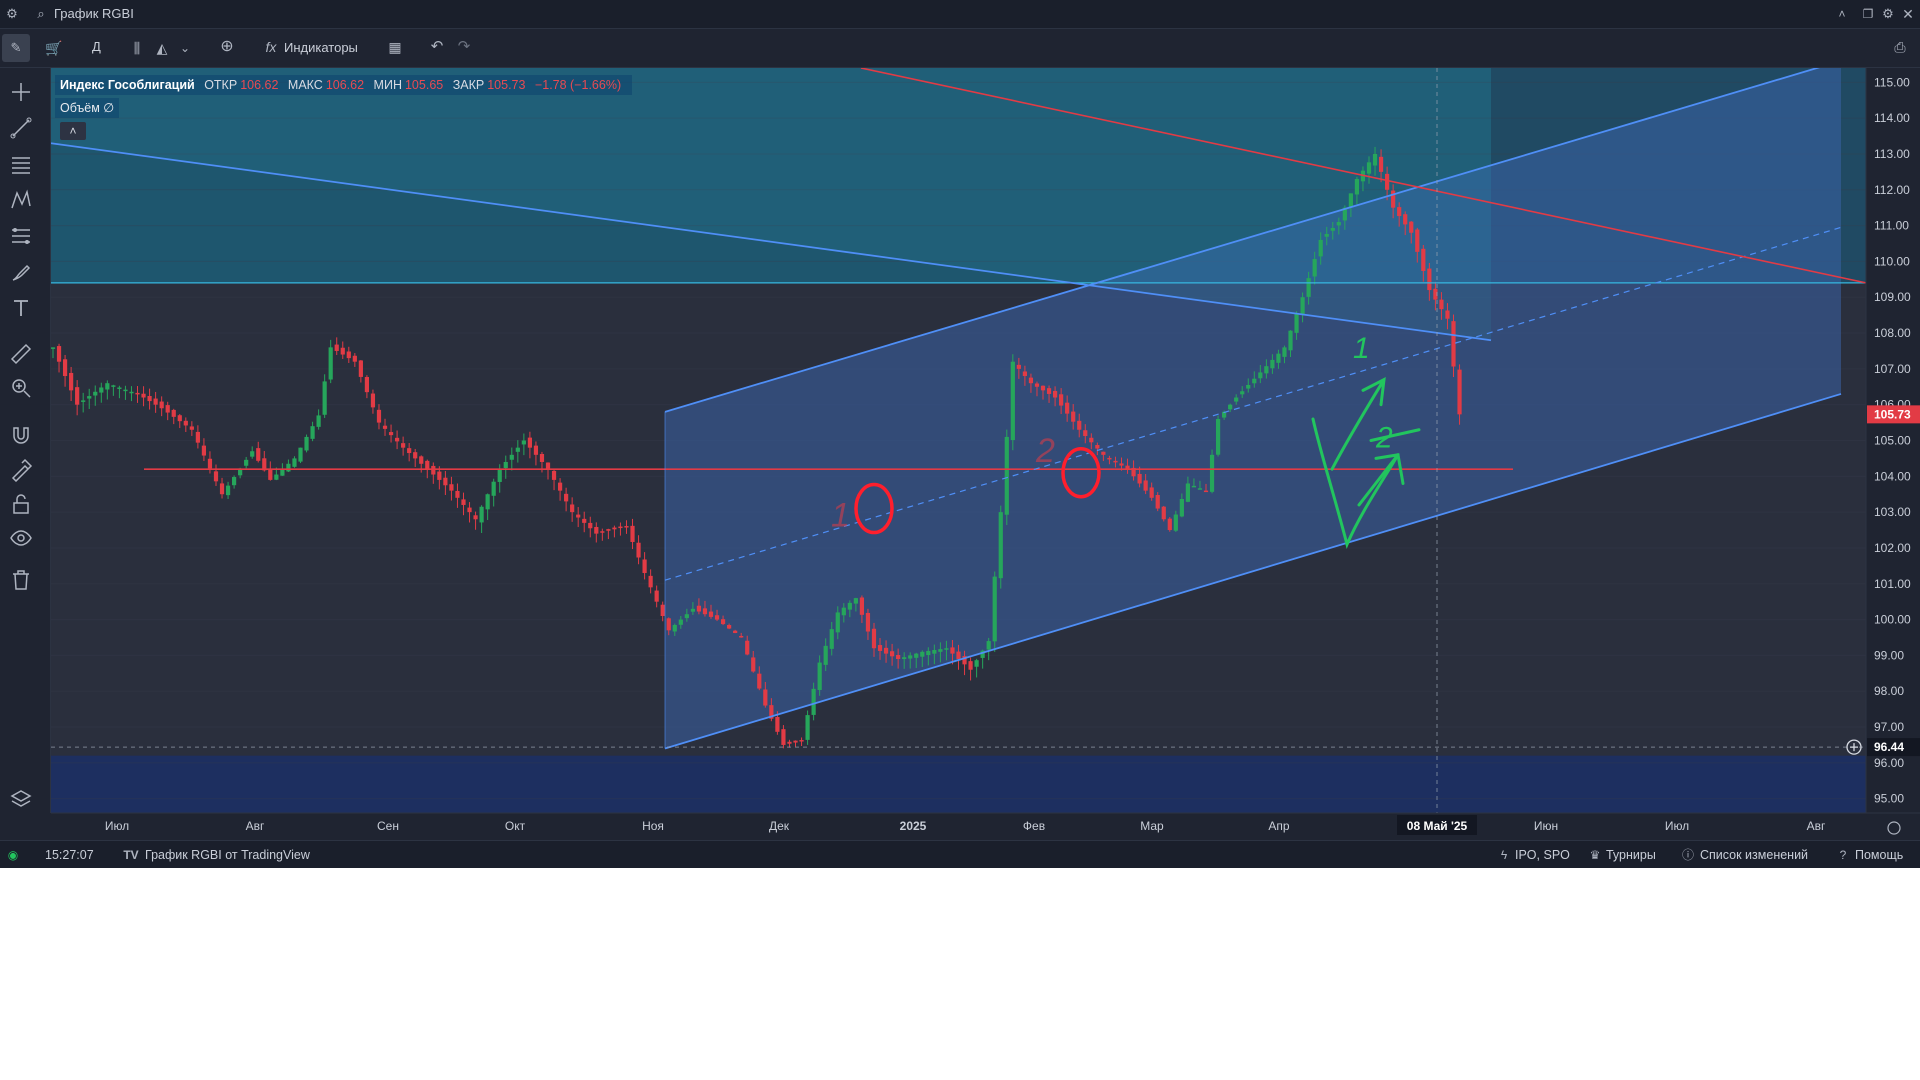 This screenshot has width=1920, height=1080. I want to click on app-menu-icon: ⚙, so click(12, 14).